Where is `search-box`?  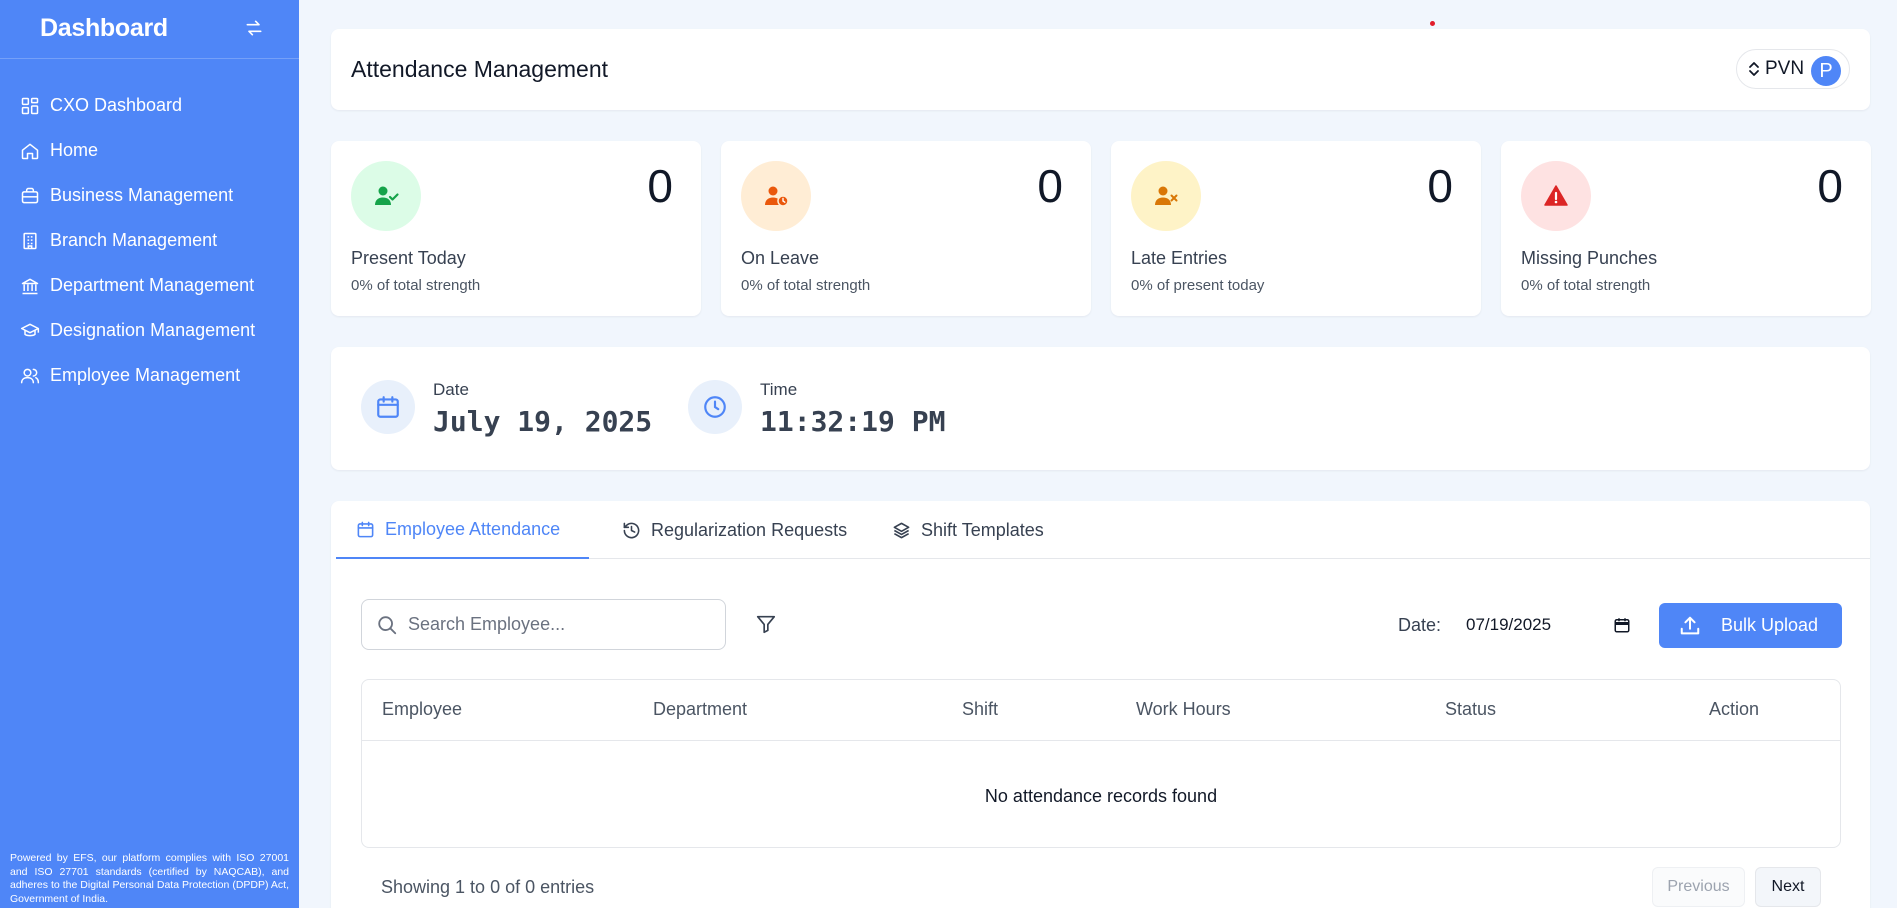
search-box is located at coordinates (543, 624).